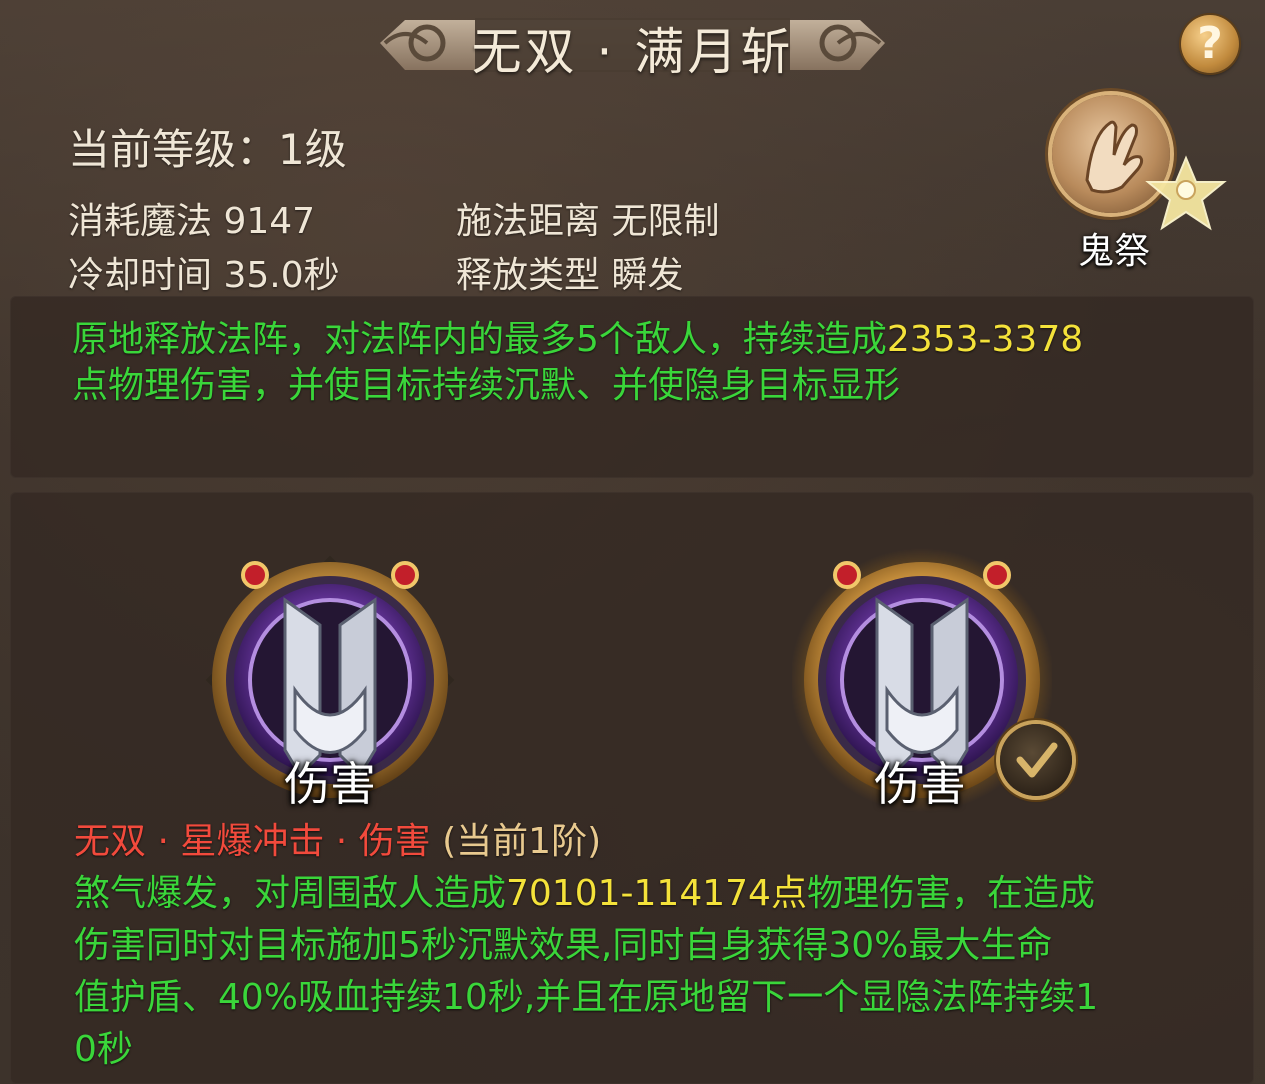  I want to click on page-title: 无双 · 满月斩, so click(632, 52).